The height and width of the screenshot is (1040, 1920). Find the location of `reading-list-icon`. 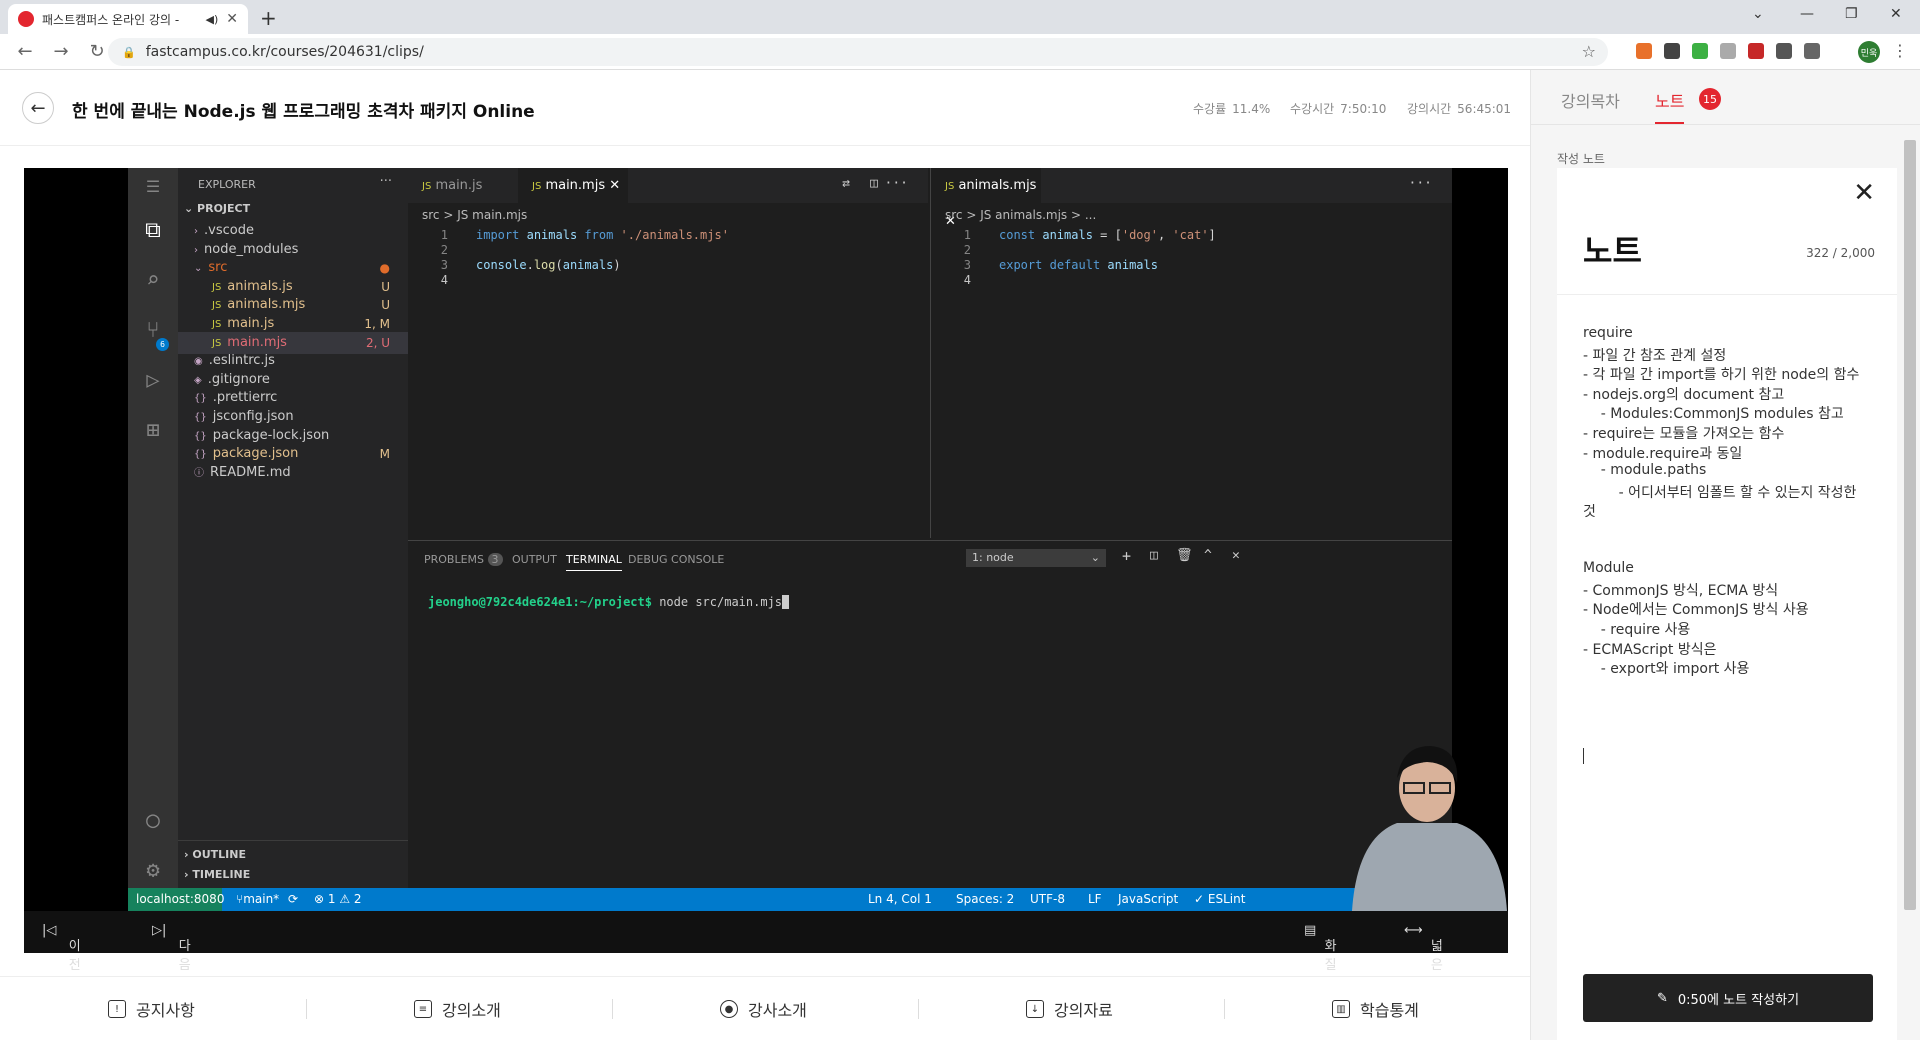

reading-list-icon is located at coordinates (1812, 51).